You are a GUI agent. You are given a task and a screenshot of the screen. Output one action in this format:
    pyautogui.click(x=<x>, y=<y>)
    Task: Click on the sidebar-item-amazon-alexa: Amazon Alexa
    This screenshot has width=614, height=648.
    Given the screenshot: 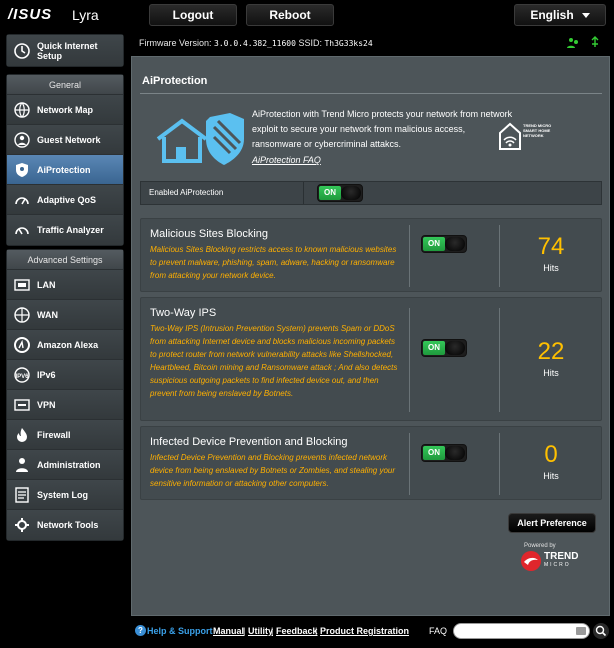 What is the action you would take?
    pyautogui.click(x=65, y=345)
    